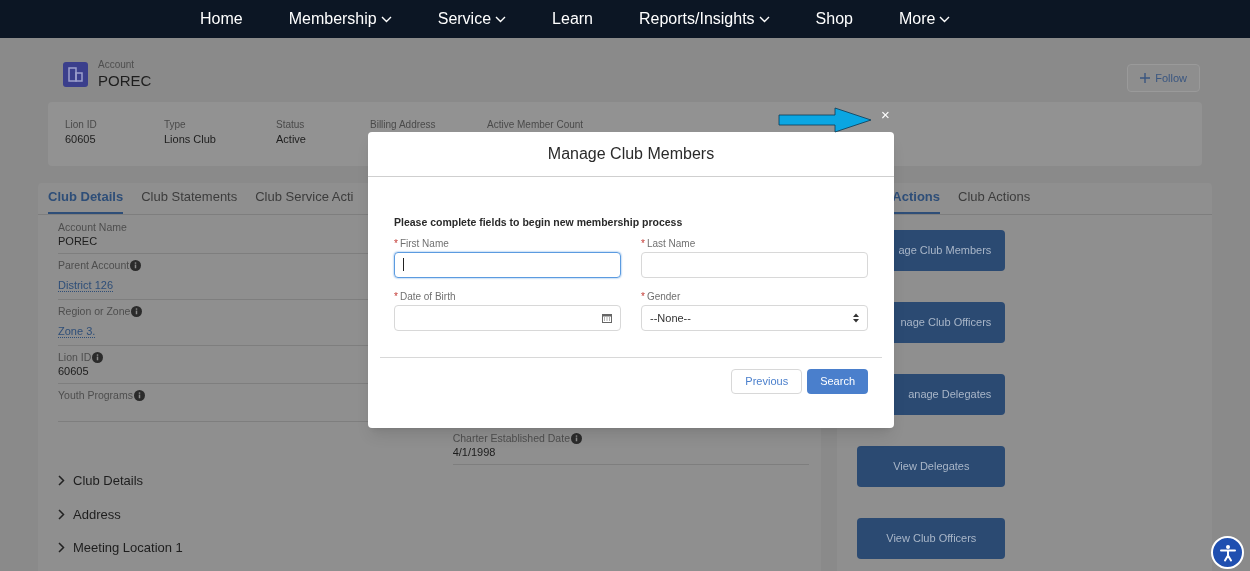 Image resolution: width=1250 pixels, height=571 pixels. Describe the element at coordinates (663, 296) in the screenshot. I see `field-label: Gender` at that location.